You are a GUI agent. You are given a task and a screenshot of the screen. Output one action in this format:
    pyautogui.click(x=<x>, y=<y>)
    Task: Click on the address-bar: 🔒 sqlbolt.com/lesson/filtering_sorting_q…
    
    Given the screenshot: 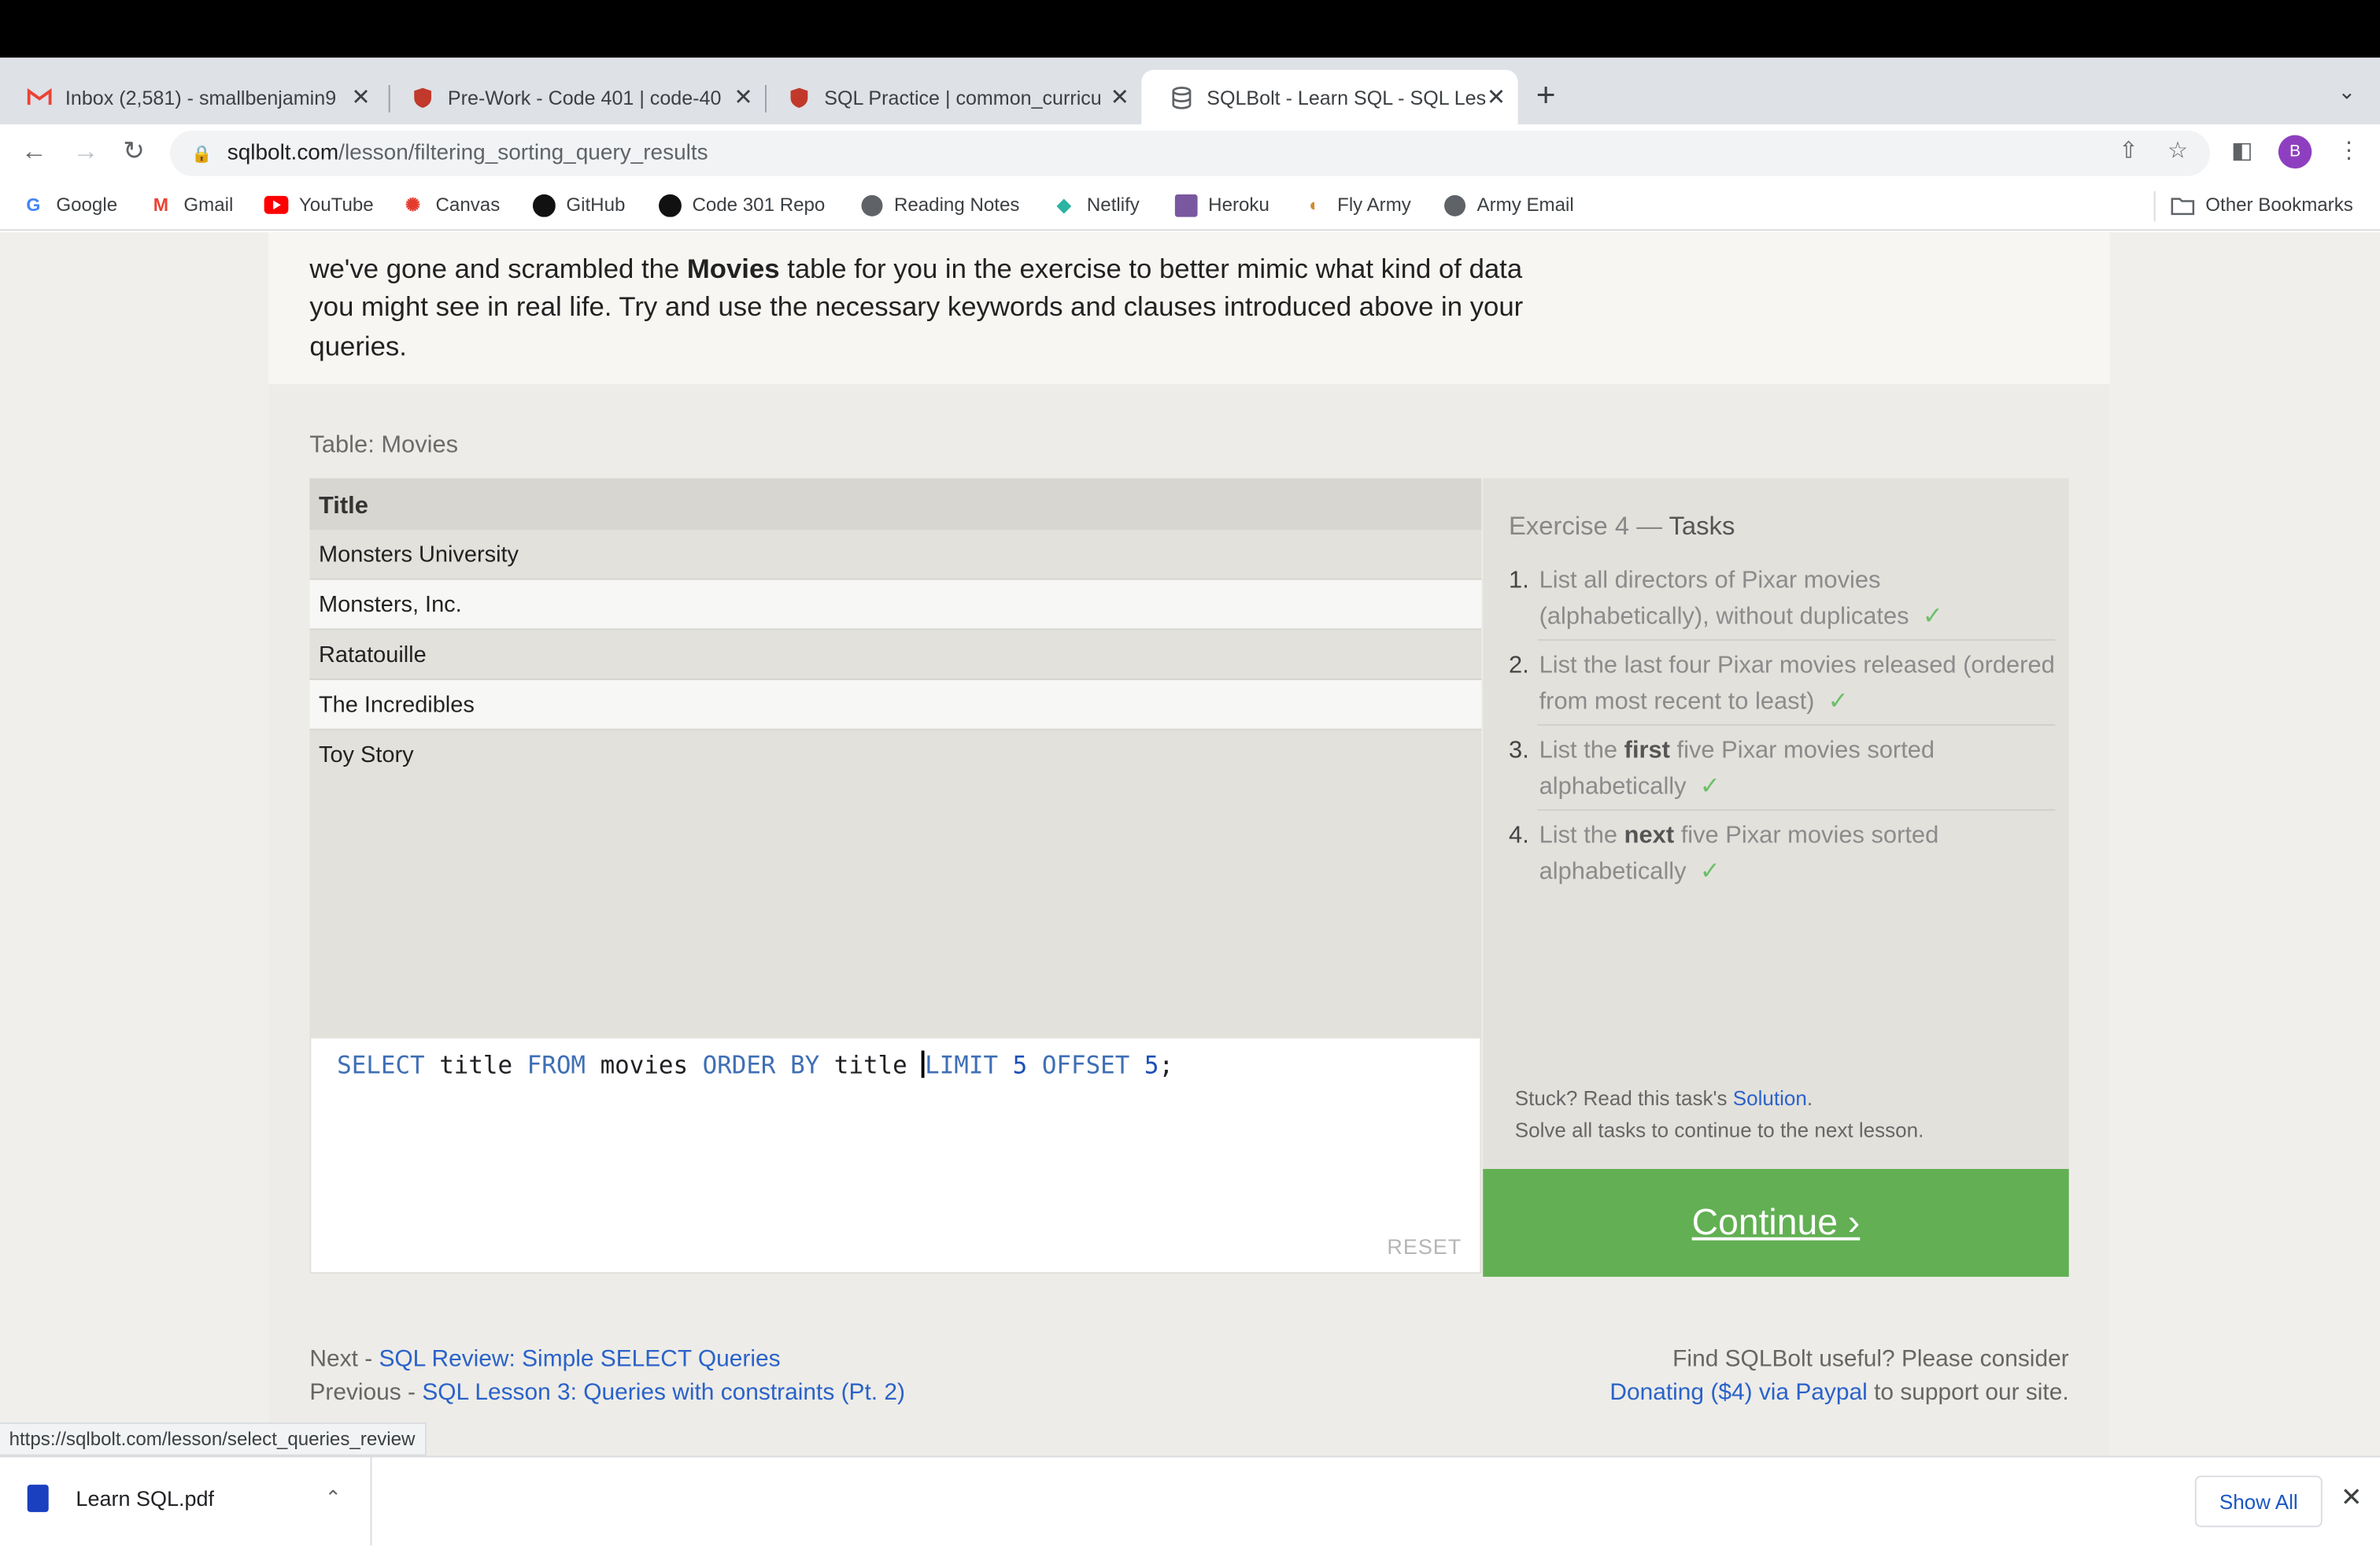 What is the action you would take?
    pyautogui.click(x=1190, y=153)
    